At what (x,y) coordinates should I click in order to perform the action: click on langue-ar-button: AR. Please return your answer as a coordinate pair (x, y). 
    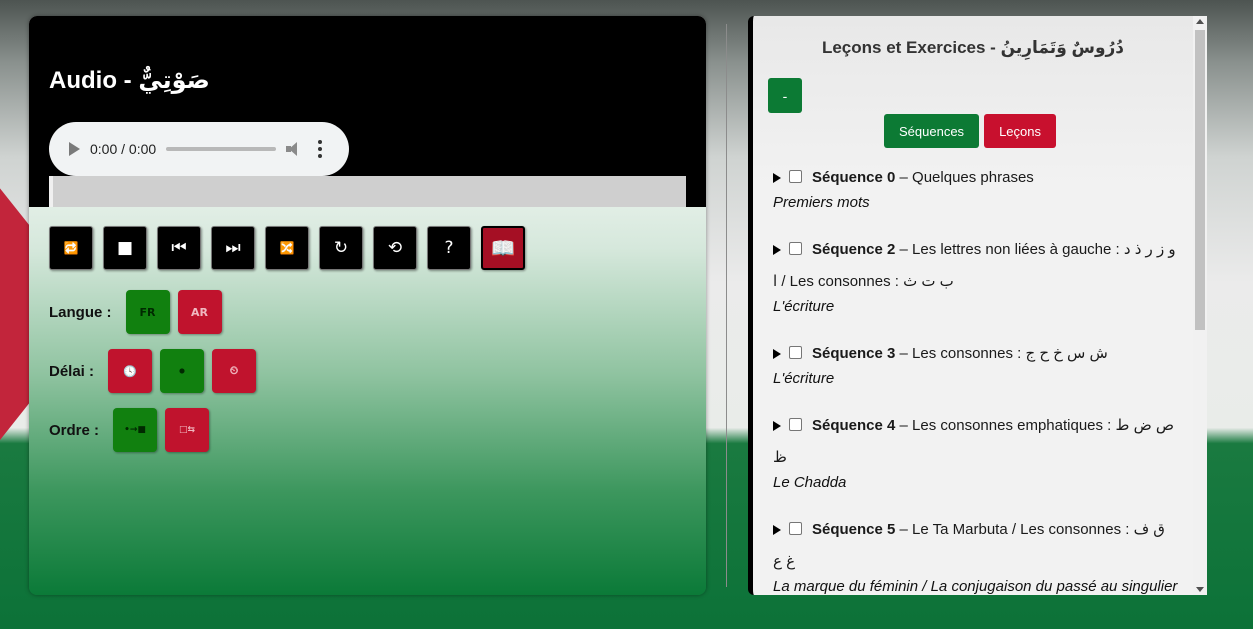
    Looking at the image, I should click on (199, 312).